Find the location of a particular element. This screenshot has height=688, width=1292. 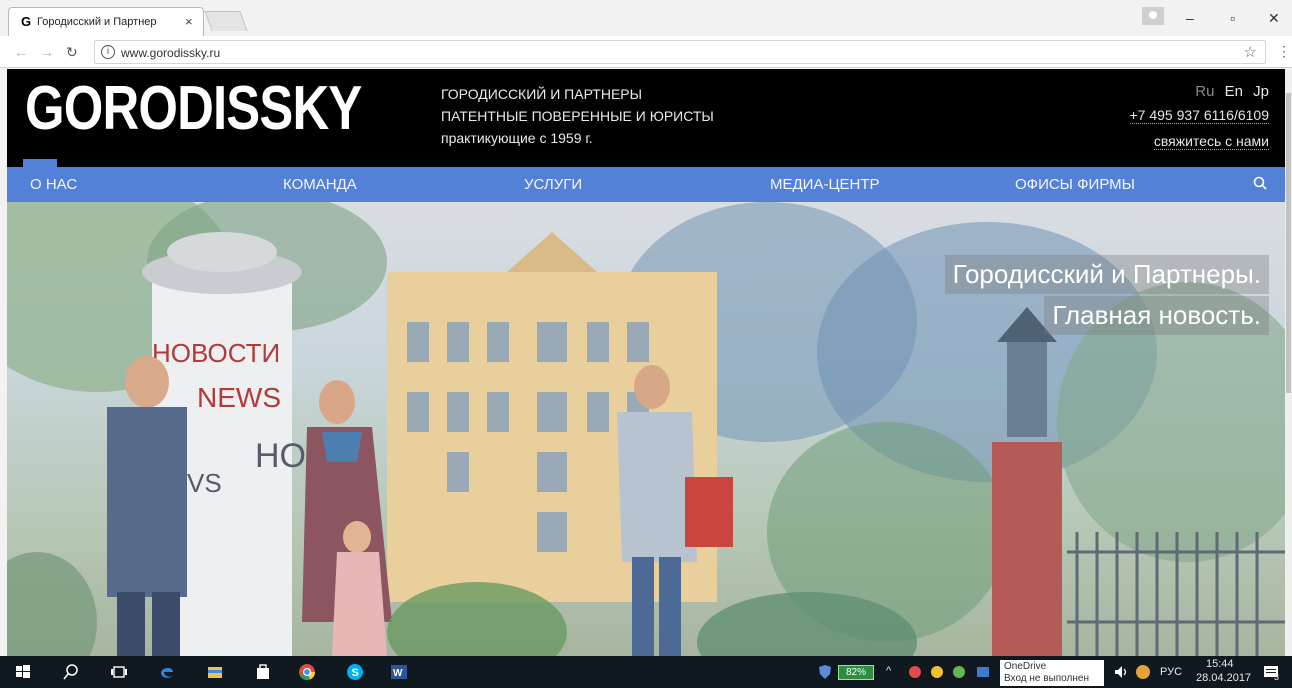

phone-link: +7 495 937 6116/6109 is located at coordinates (1199, 115).